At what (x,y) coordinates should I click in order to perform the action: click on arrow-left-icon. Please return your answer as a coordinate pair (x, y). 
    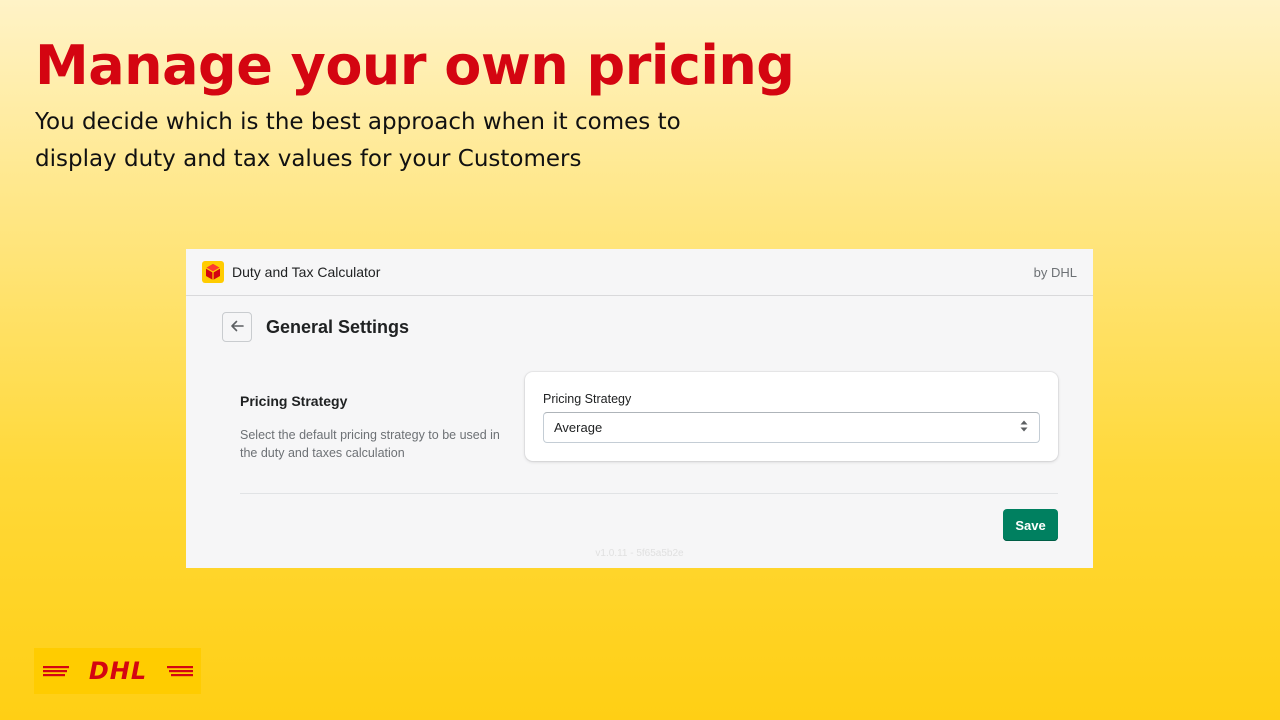
    Looking at the image, I should click on (237, 327).